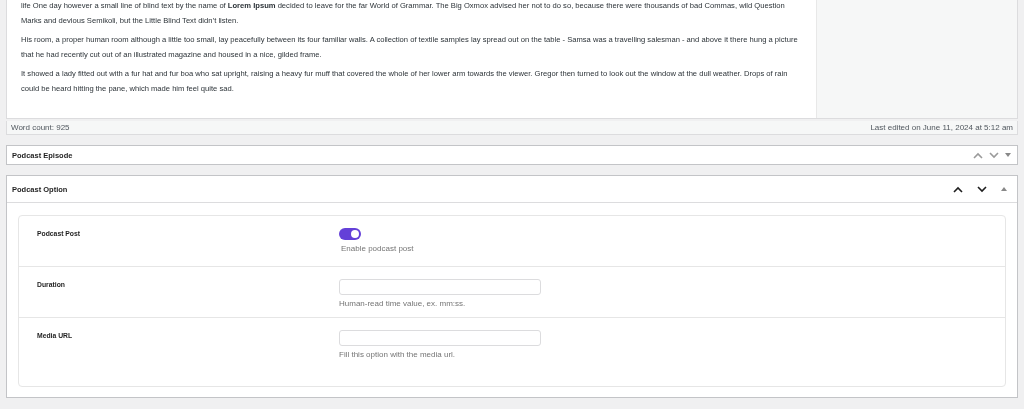  What do you see at coordinates (941, 127) in the screenshot?
I see `last-edited: Last edited on June 11, 2024 at 5:12 am` at bounding box center [941, 127].